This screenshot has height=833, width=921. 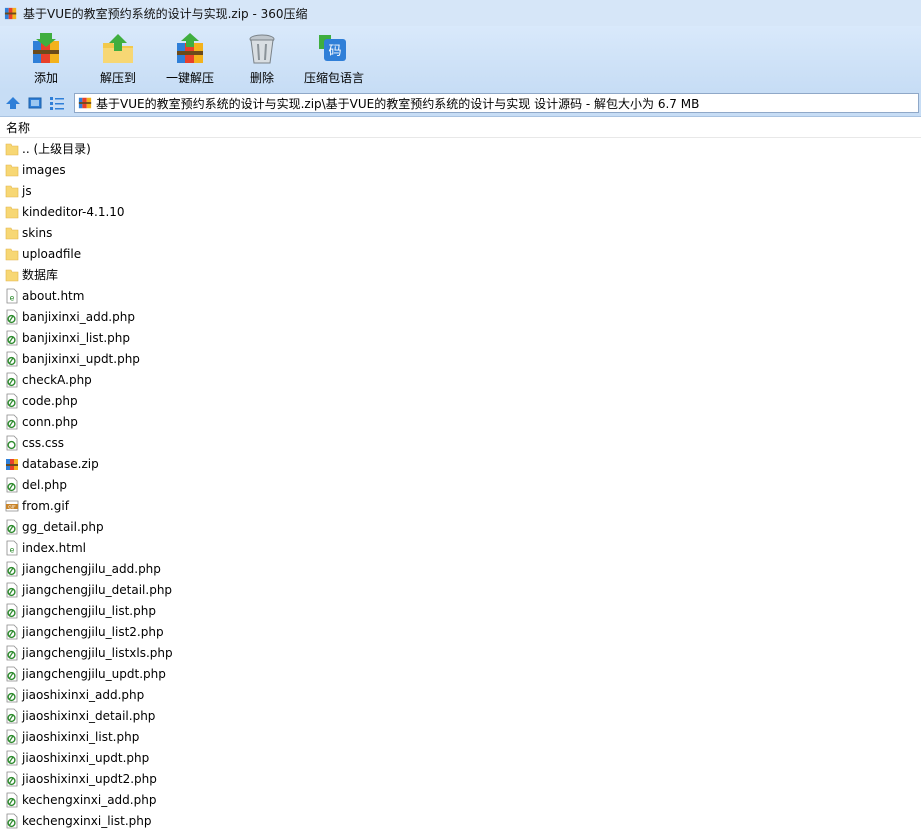 What do you see at coordinates (333, 78) in the screenshot?
I see `archive-language-label: 压缩包语言` at bounding box center [333, 78].